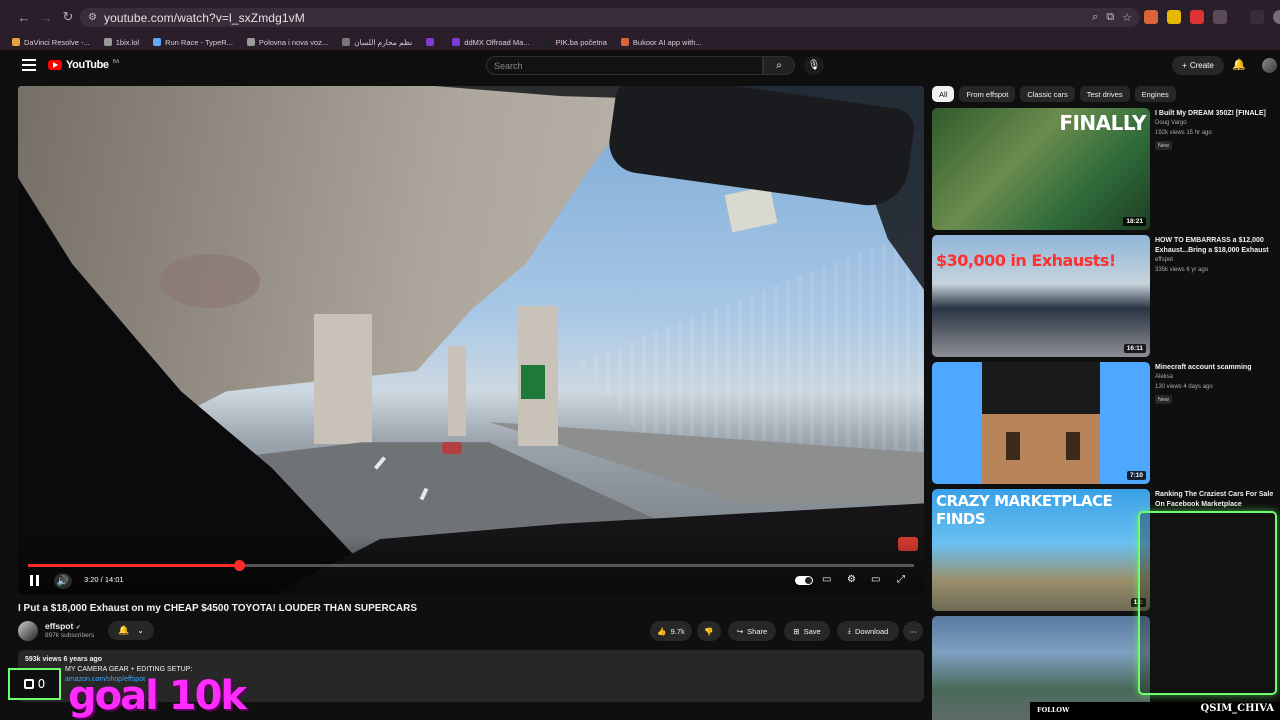 This screenshot has height=720, width=1280. I want to click on bookmark-label: 1bix.lol, so click(127, 42).